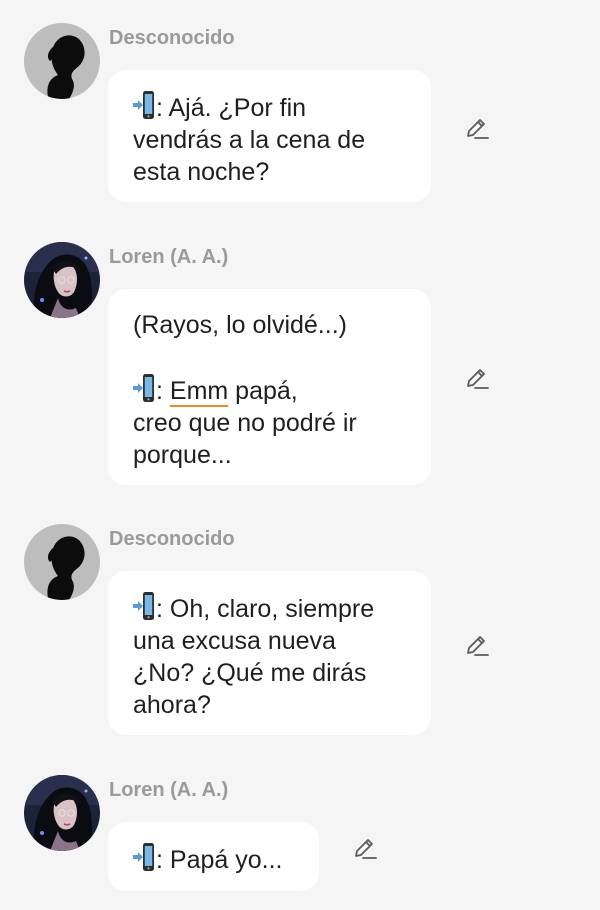  Describe the element at coordinates (250, 673) in the screenshot. I see `message-line: ¿No? ¿Qué me dirás` at that location.